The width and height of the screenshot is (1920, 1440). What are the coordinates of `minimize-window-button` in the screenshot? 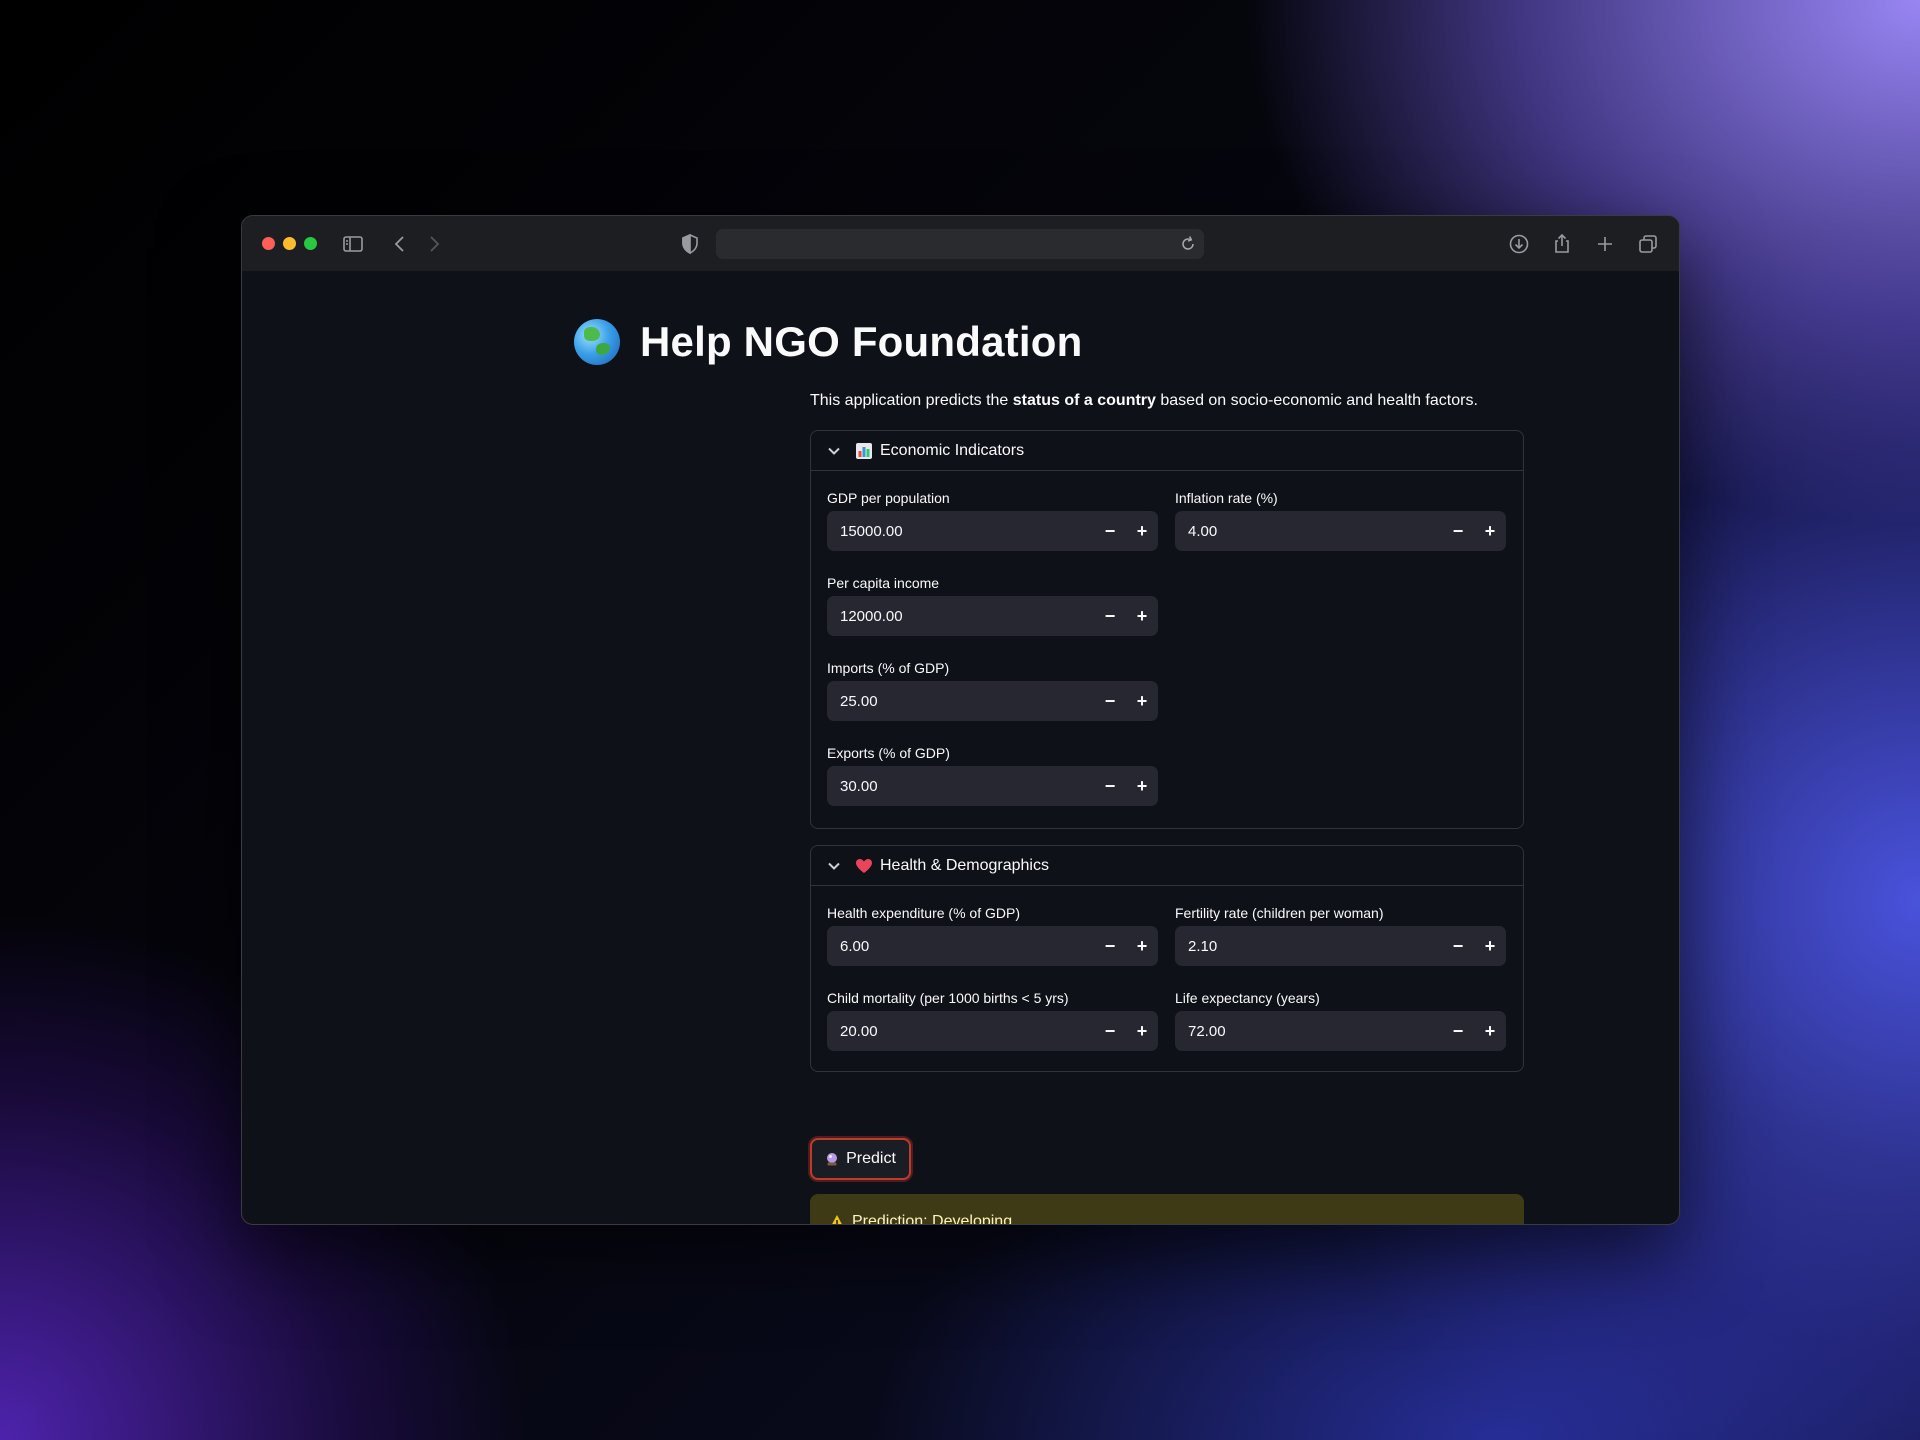 It's located at (289, 243).